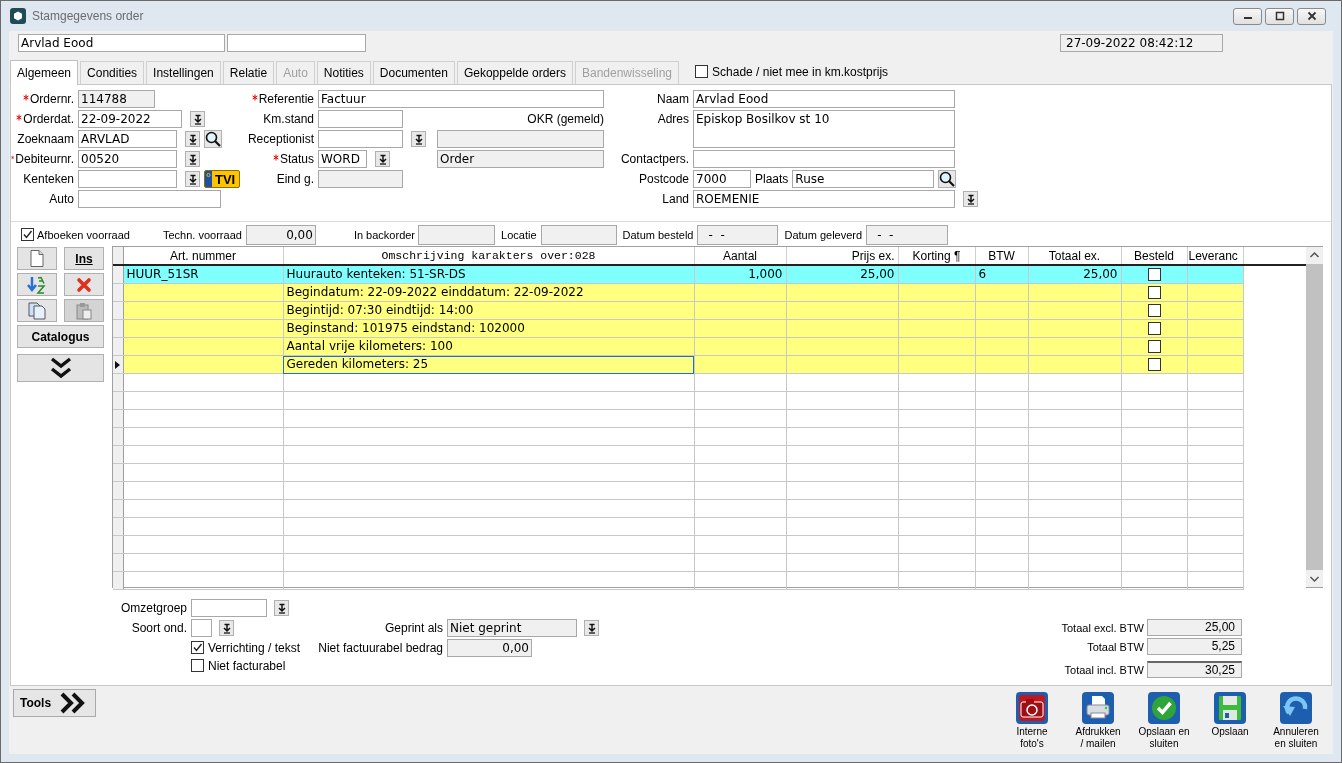 This screenshot has width=1342, height=763. Describe the element at coordinates (254, 647) in the screenshot. I see `checkbox-label: Verrichting / tekst` at that location.